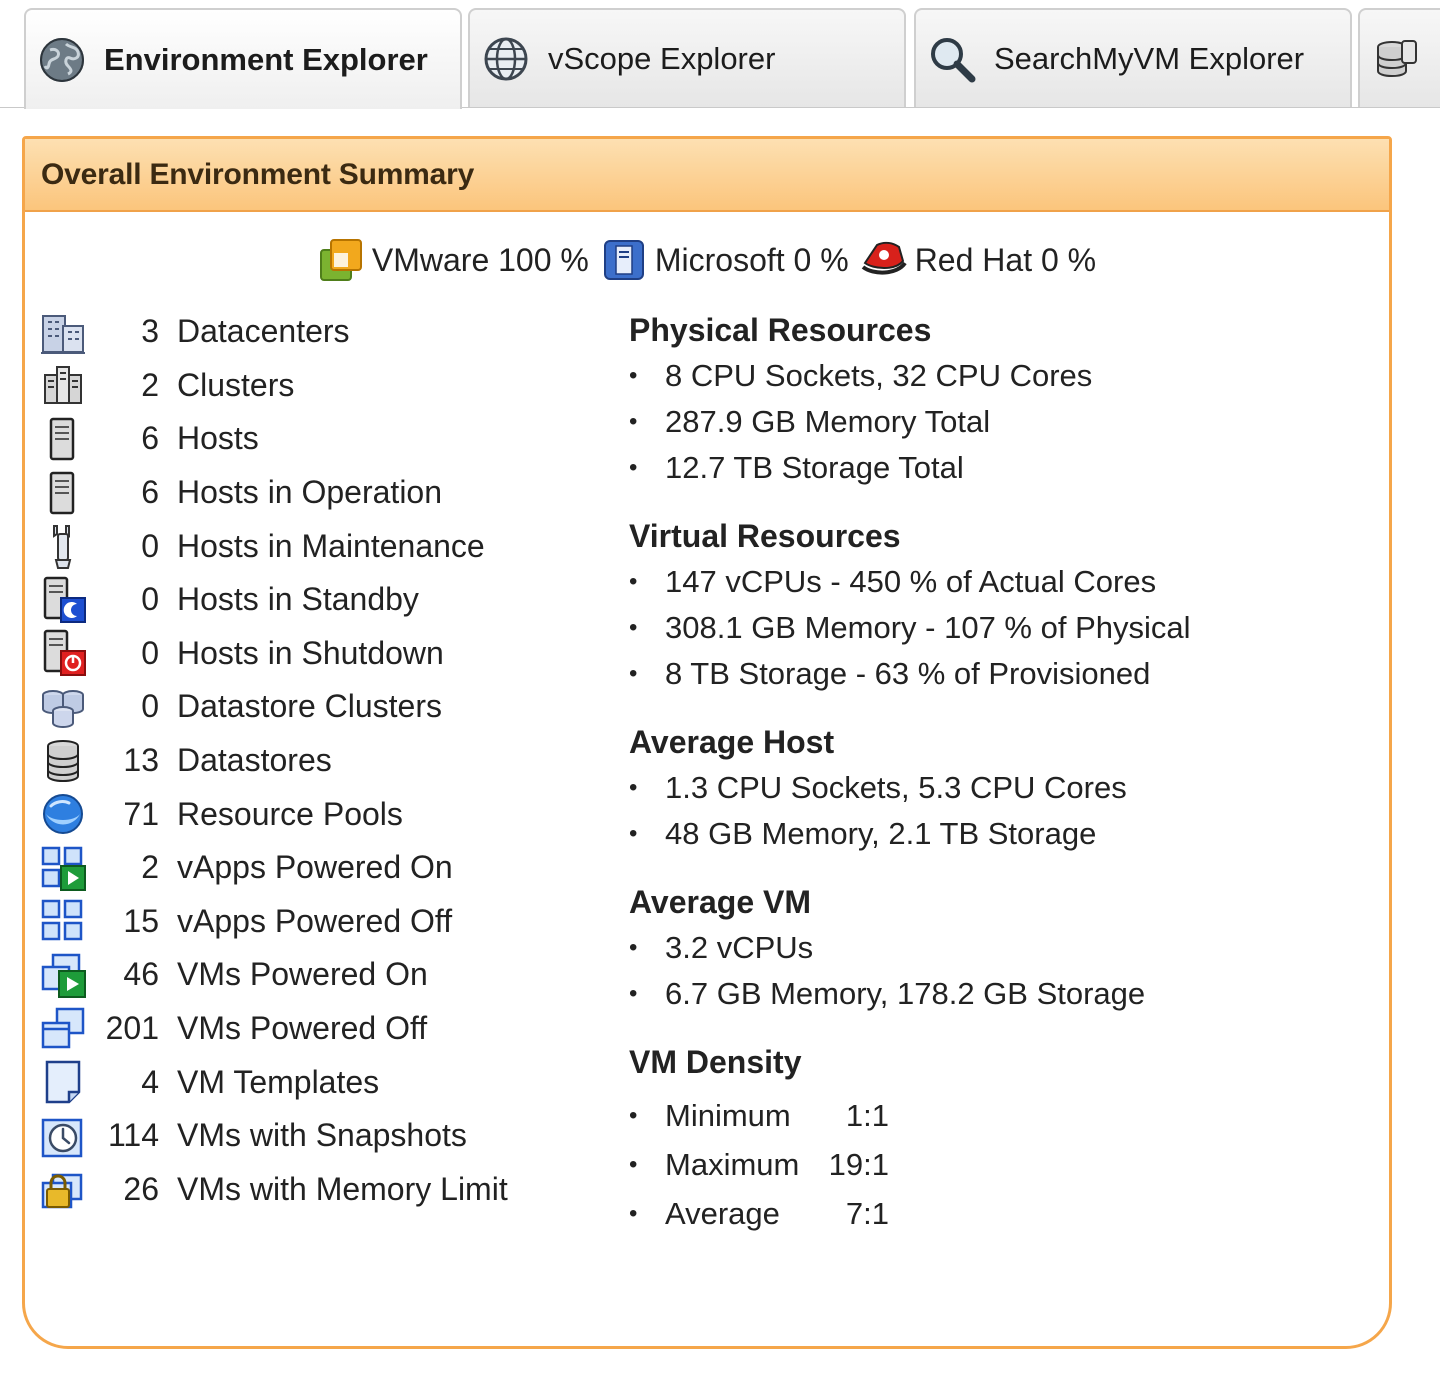 The image size is (1440, 1382). I want to click on count-label: Hosts in Shutdown, so click(310, 652).